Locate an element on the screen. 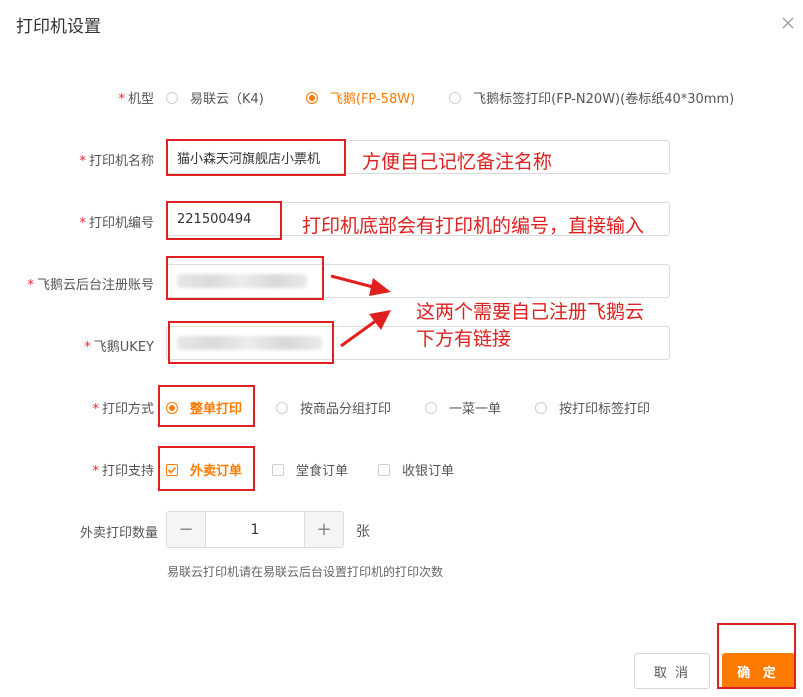 Image resolution: width=803 pixels, height=697 pixels. feie-account-label: * 飞鹅云后台注册账号 is located at coordinates (90, 285).